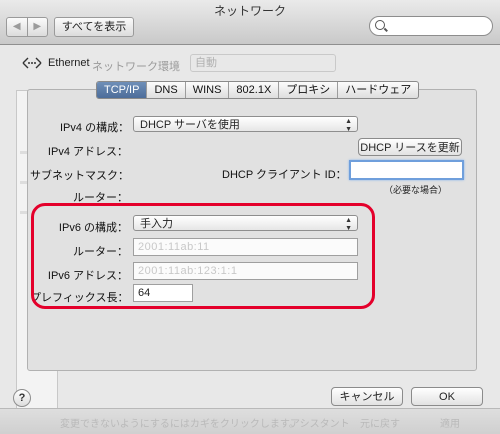 This screenshot has width=500, height=434. I want to click on show-all-button: すべてを表示, so click(94, 27).